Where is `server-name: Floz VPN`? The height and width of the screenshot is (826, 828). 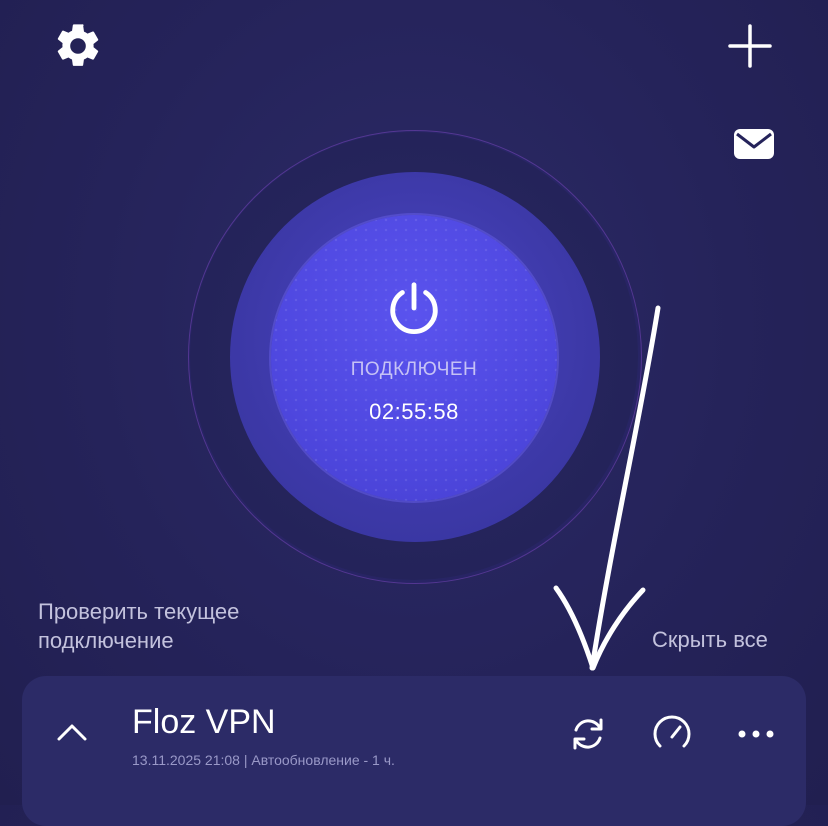 server-name: Floz VPN is located at coordinates (204, 722).